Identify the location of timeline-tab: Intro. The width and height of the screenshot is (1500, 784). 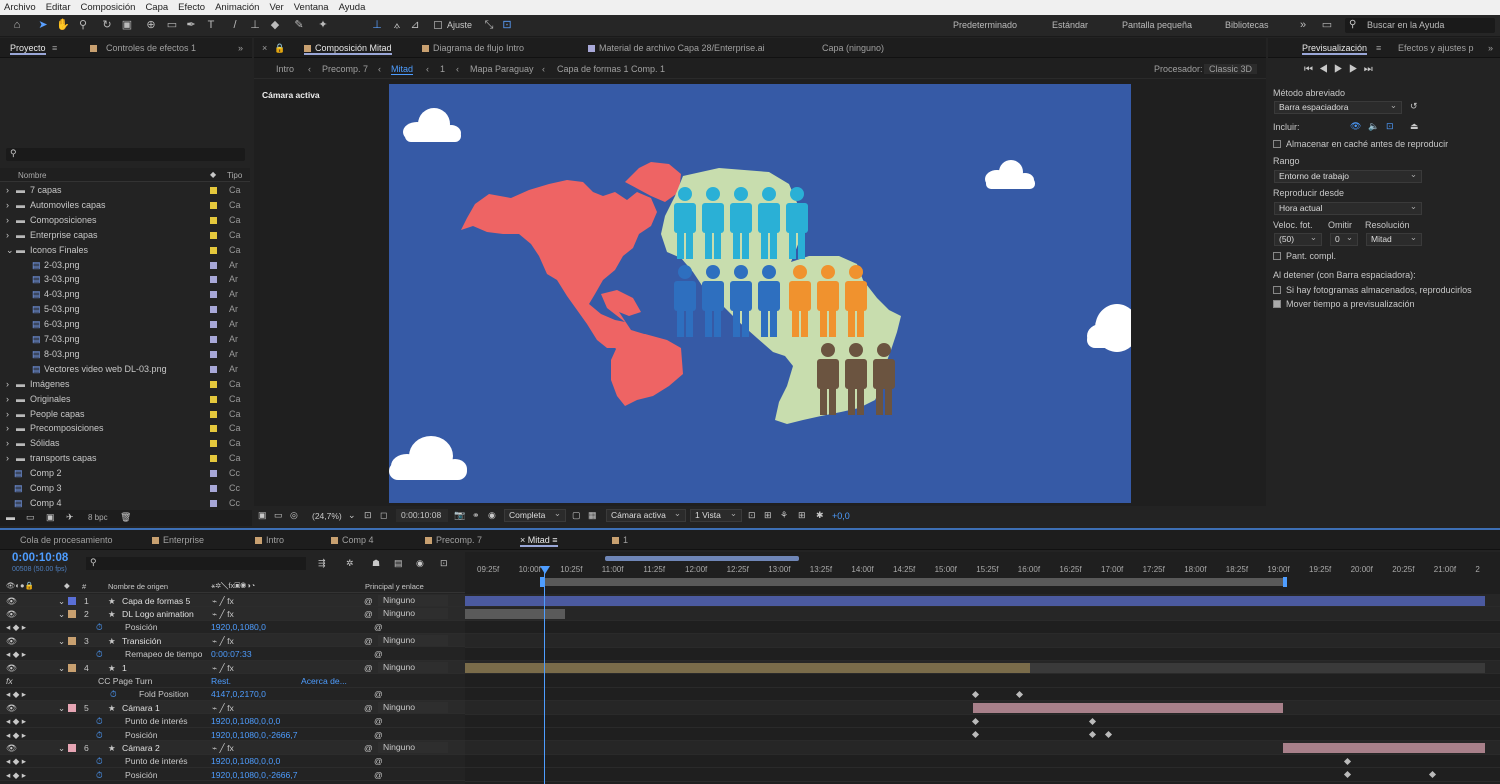
(269, 540).